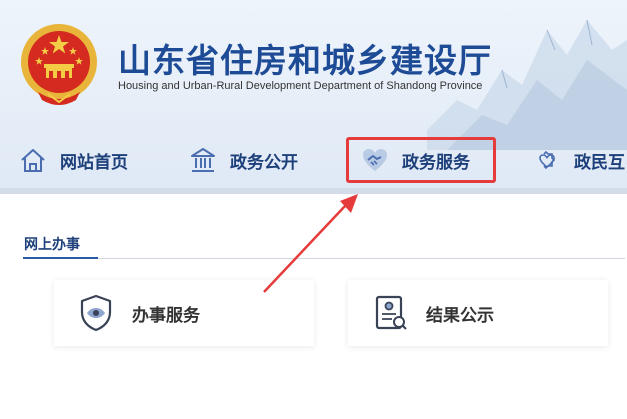  I want to click on service-card-handle-affairs-label: 办事服务, so click(166, 315).